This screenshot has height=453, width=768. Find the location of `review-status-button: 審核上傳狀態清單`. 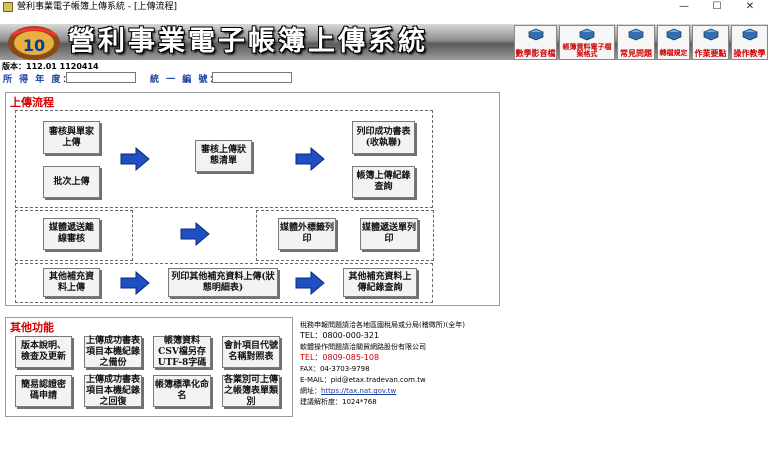

review-status-button: 審核上傳狀態清單 is located at coordinates (223, 156).